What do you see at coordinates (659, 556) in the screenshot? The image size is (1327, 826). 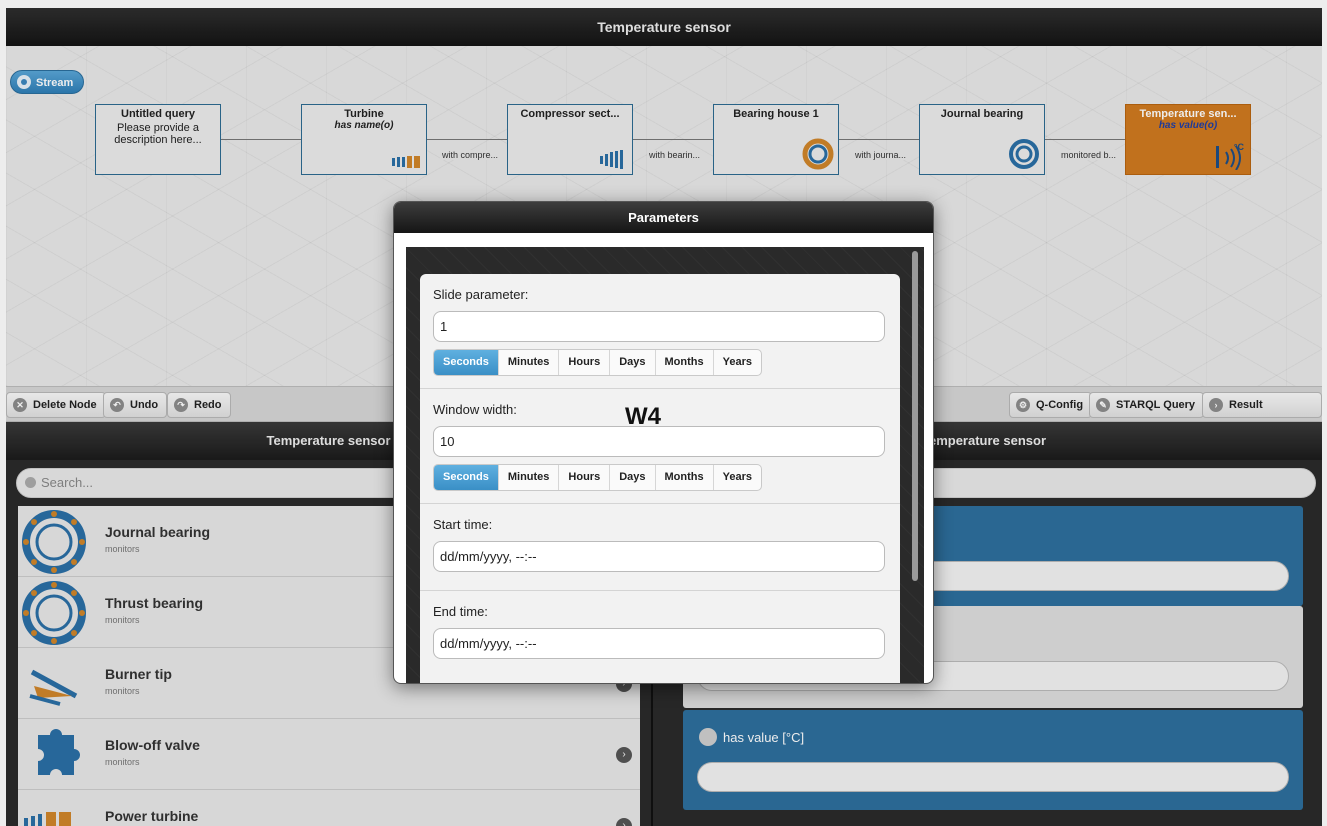 I see `start-time-input: dd/mm/yyyy, --:--` at bounding box center [659, 556].